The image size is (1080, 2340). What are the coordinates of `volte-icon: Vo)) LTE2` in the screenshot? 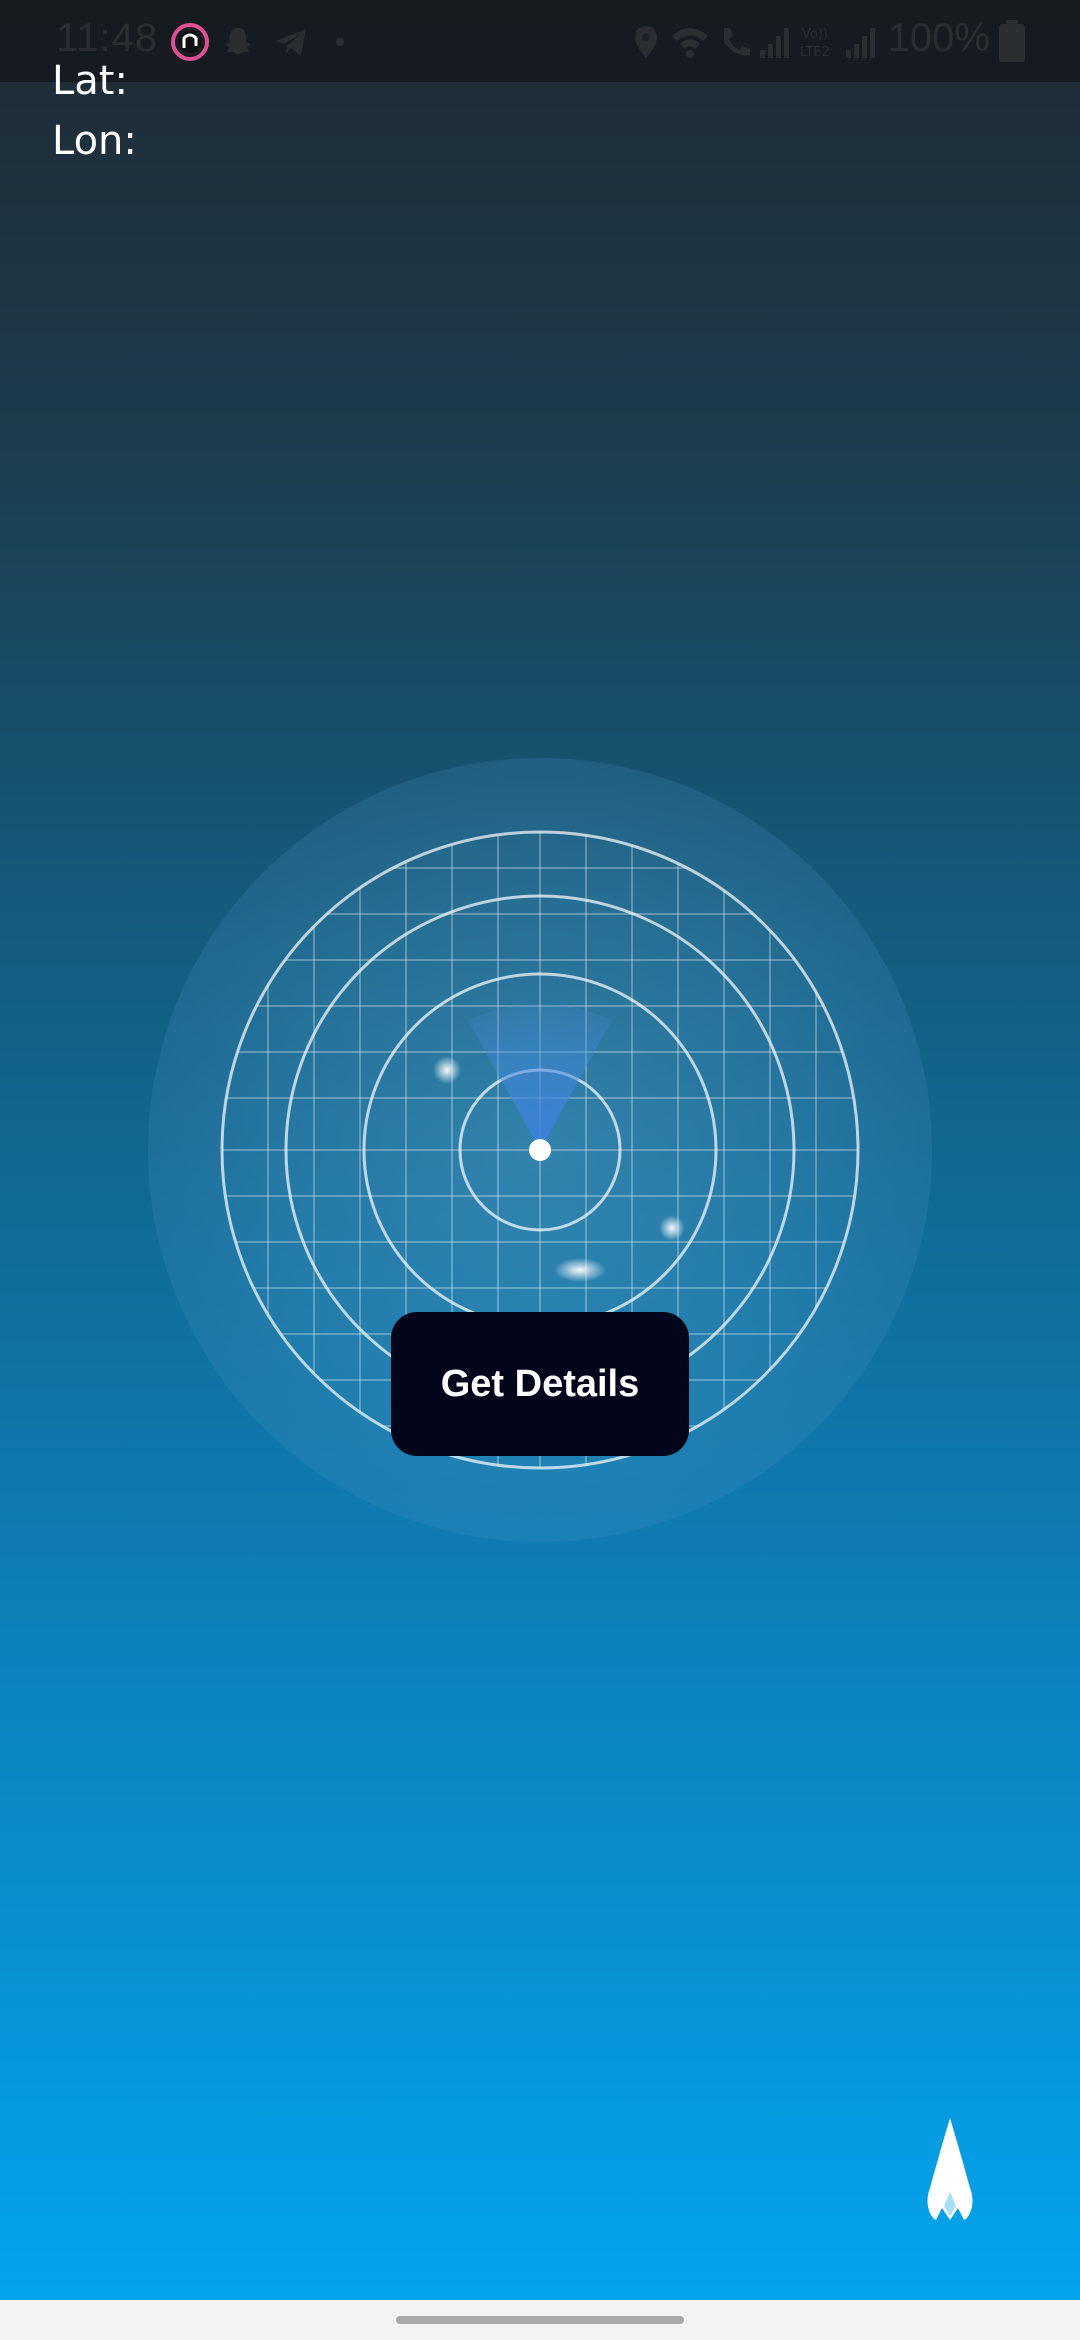 It's located at (815, 43).